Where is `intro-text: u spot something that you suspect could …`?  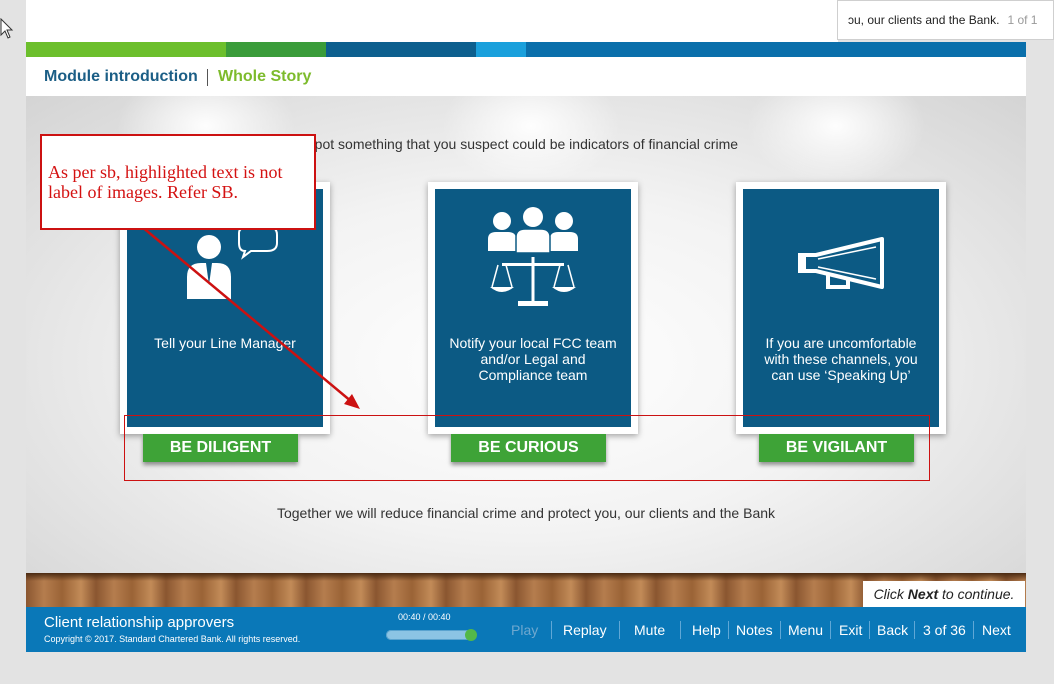 intro-text: u spot something that you suspect could … is located at coordinates (517, 144).